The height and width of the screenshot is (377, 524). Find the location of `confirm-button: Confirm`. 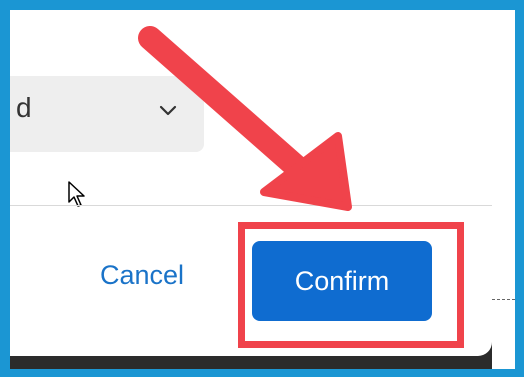

confirm-button: Confirm is located at coordinates (342, 281).